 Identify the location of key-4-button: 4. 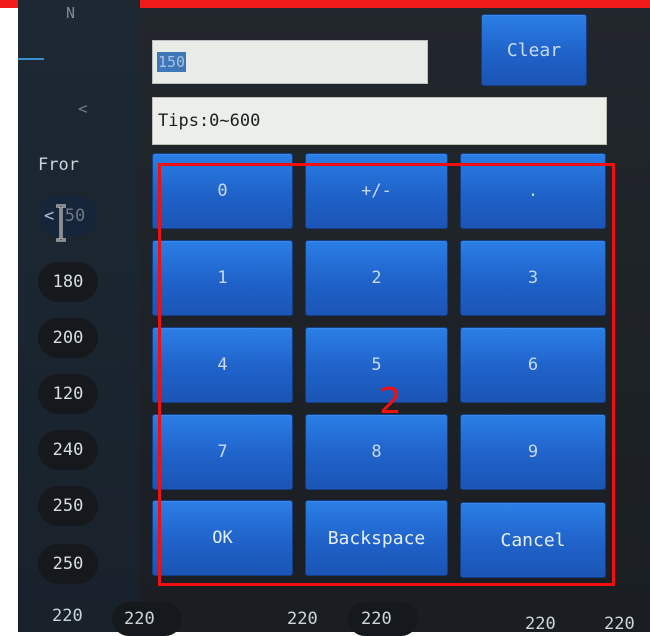
(222, 365).